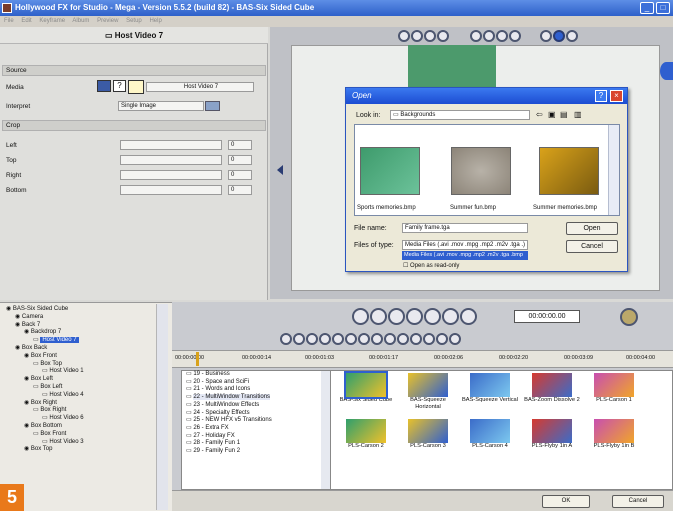 The width and height of the screenshot is (673, 511). I want to click on tree-scrollbar, so click(162, 407).